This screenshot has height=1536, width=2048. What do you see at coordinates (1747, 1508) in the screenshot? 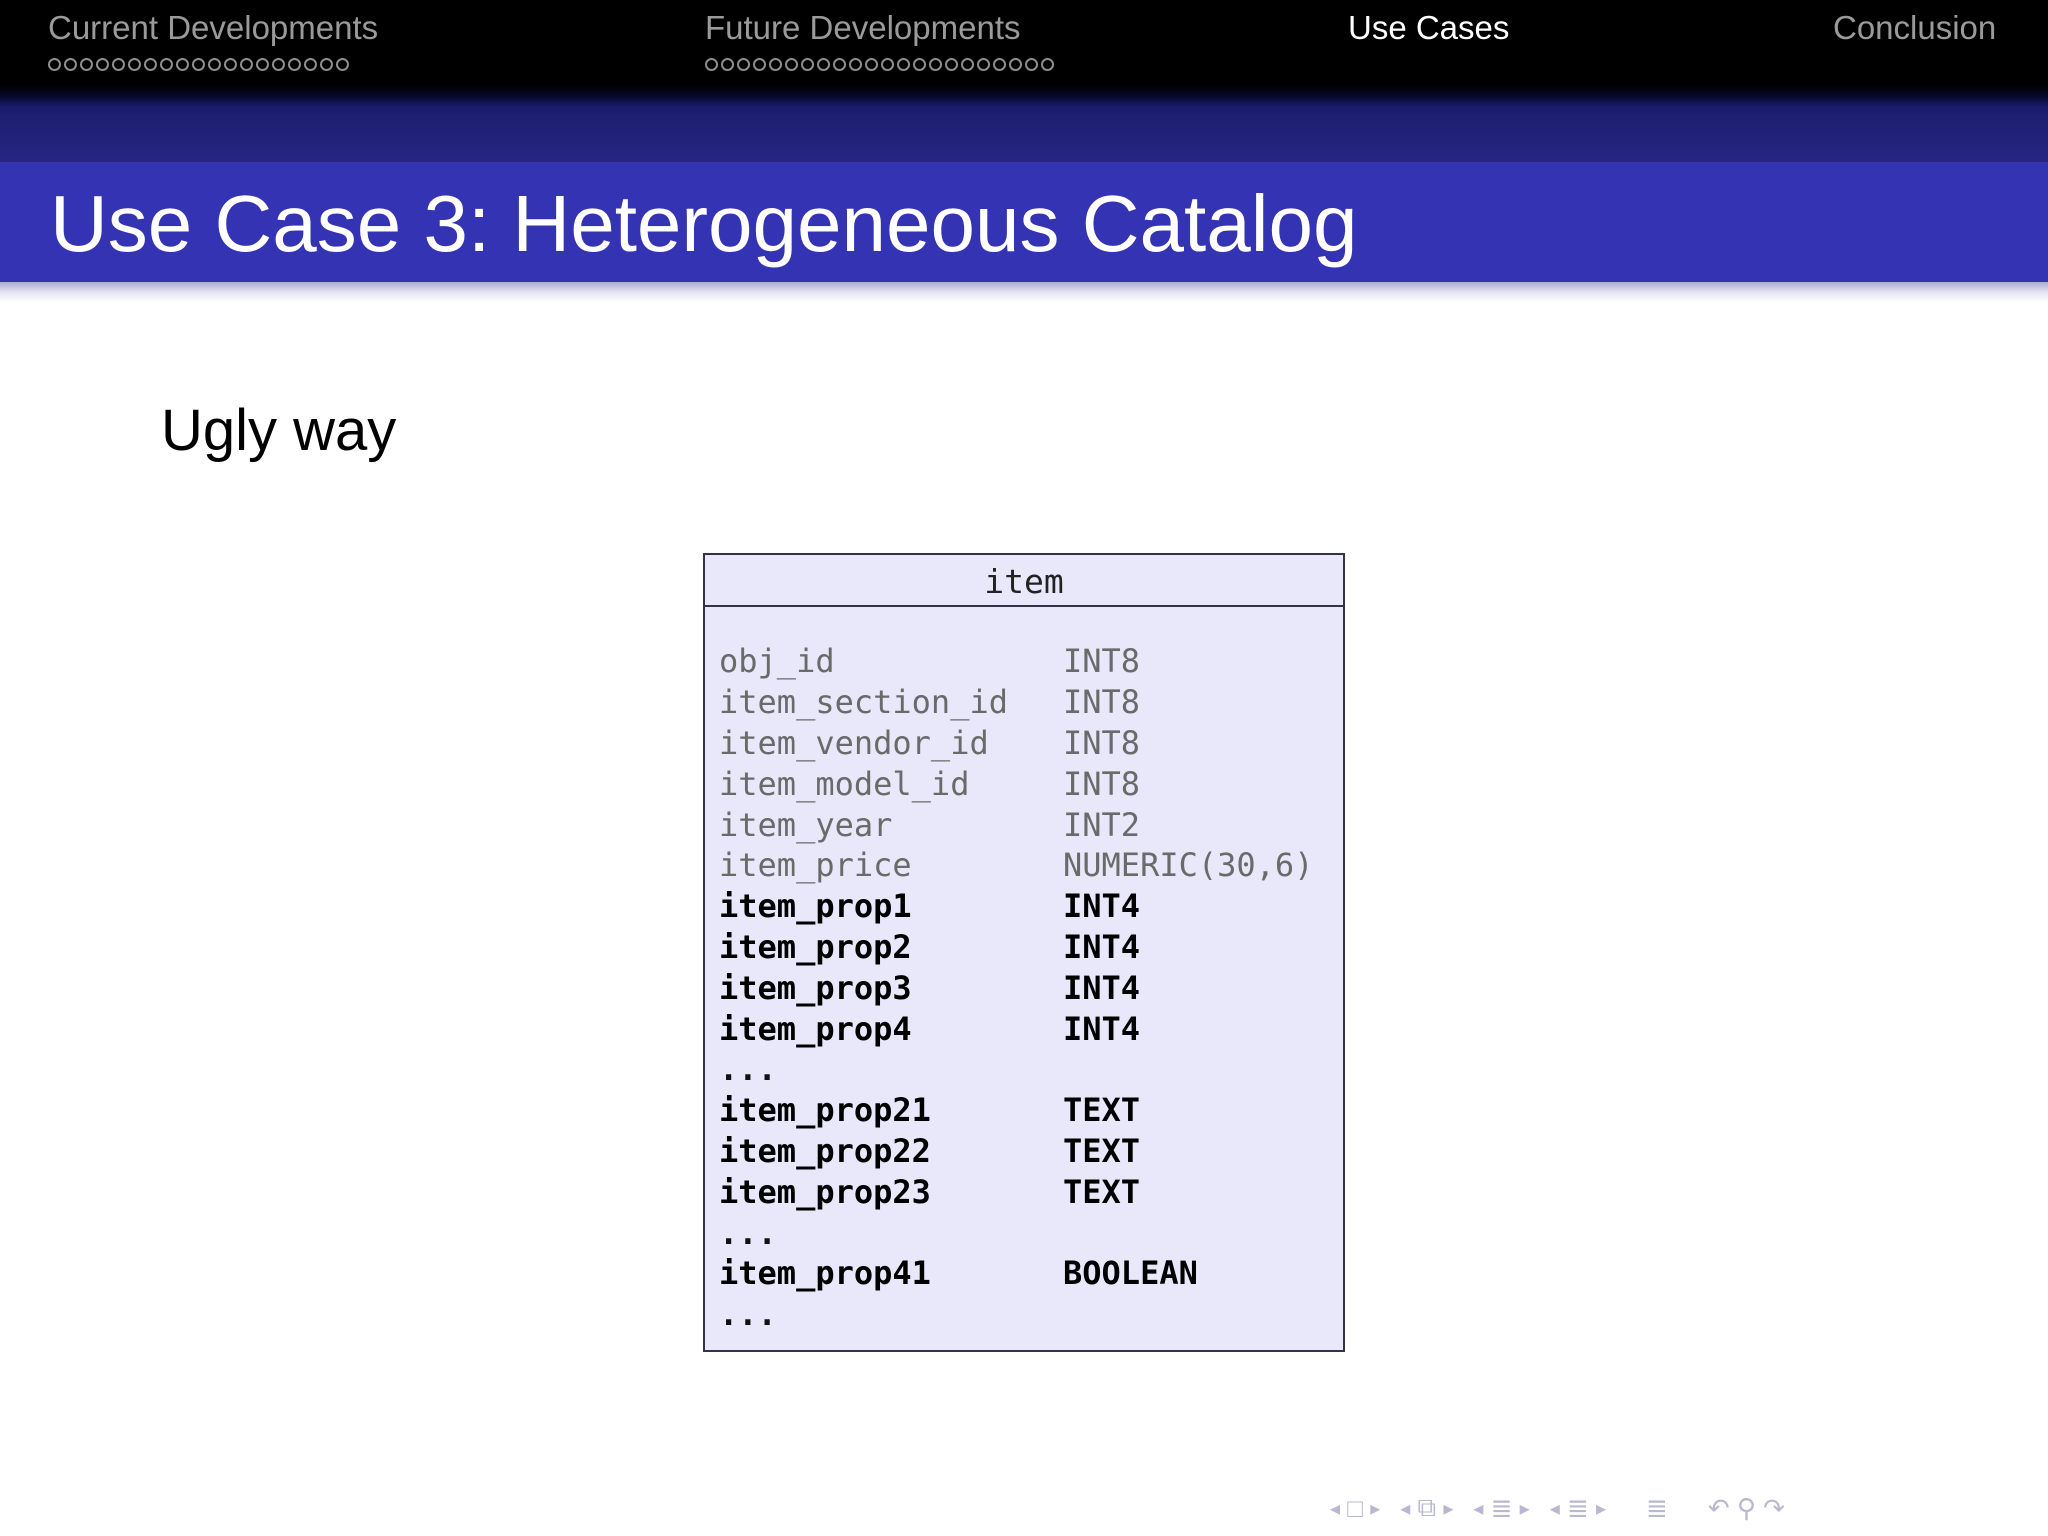
I see `search-icon: ⚲` at bounding box center [1747, 1508].